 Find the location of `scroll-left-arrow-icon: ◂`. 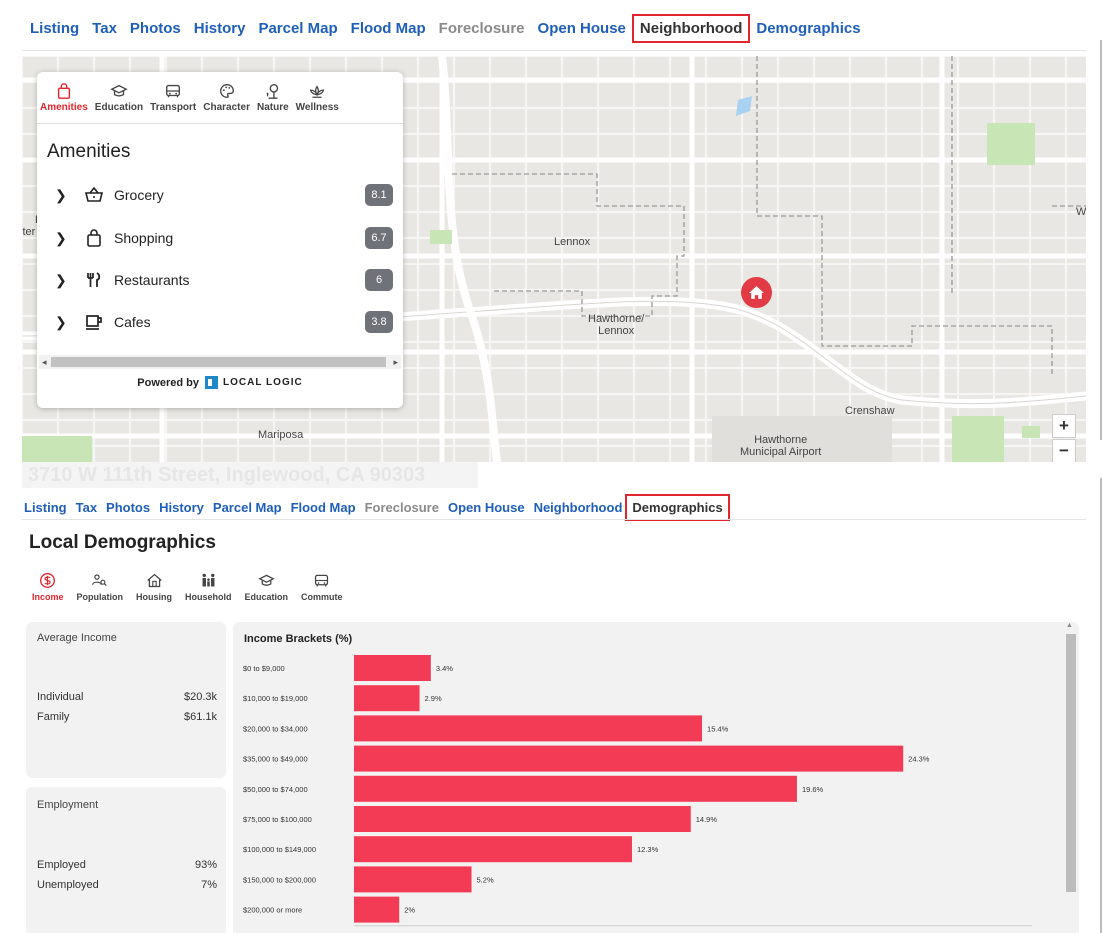

scroll-left-arrow-icon: ◂ is located at coordinates (44, 362).